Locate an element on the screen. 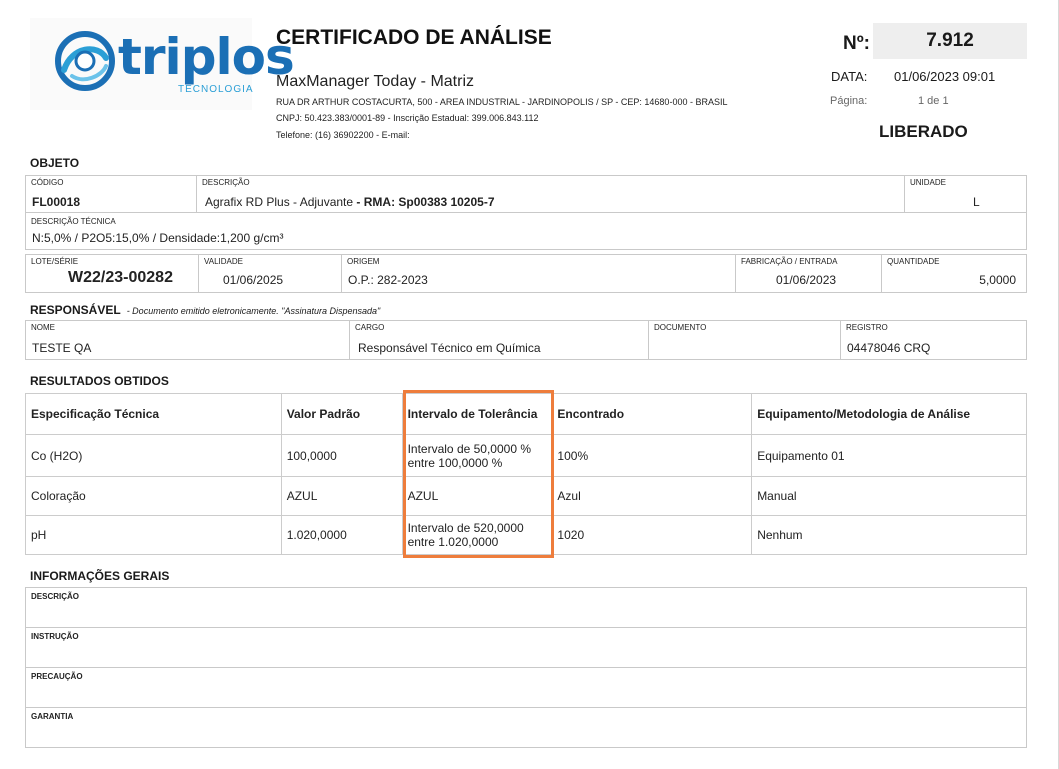  validade-cell: VALIDADE 01/06/2025 is located at coordinates (270, 273).